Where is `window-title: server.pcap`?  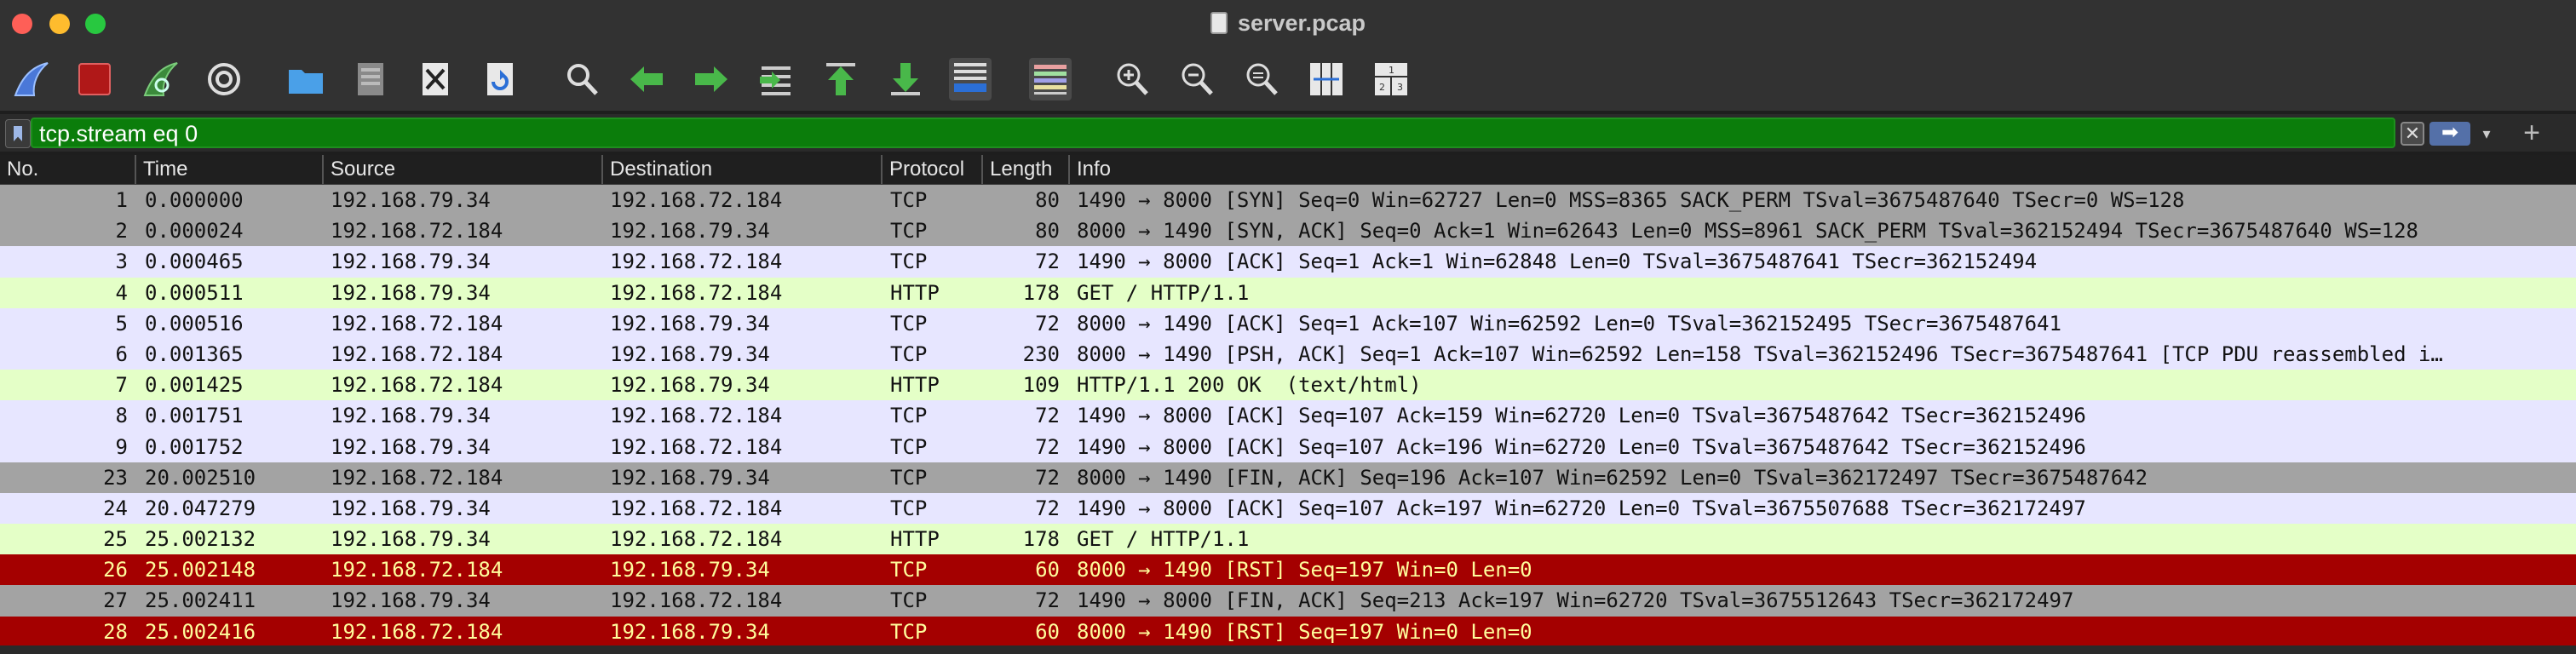
window-title: server.pcap is located at coordinates (1288, 23).